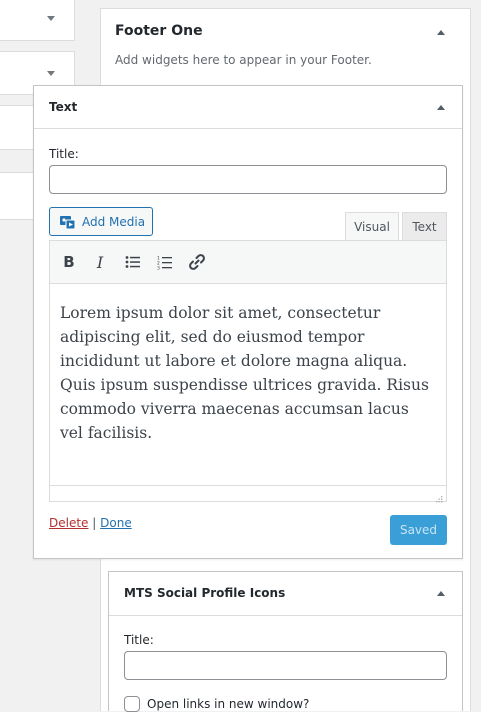 The width and height of the screenshot is (481, 712). What do you see at coordinates (69, 262) in the screenshot?
I see `bold-icon: B` at bounding box center [69, 262].